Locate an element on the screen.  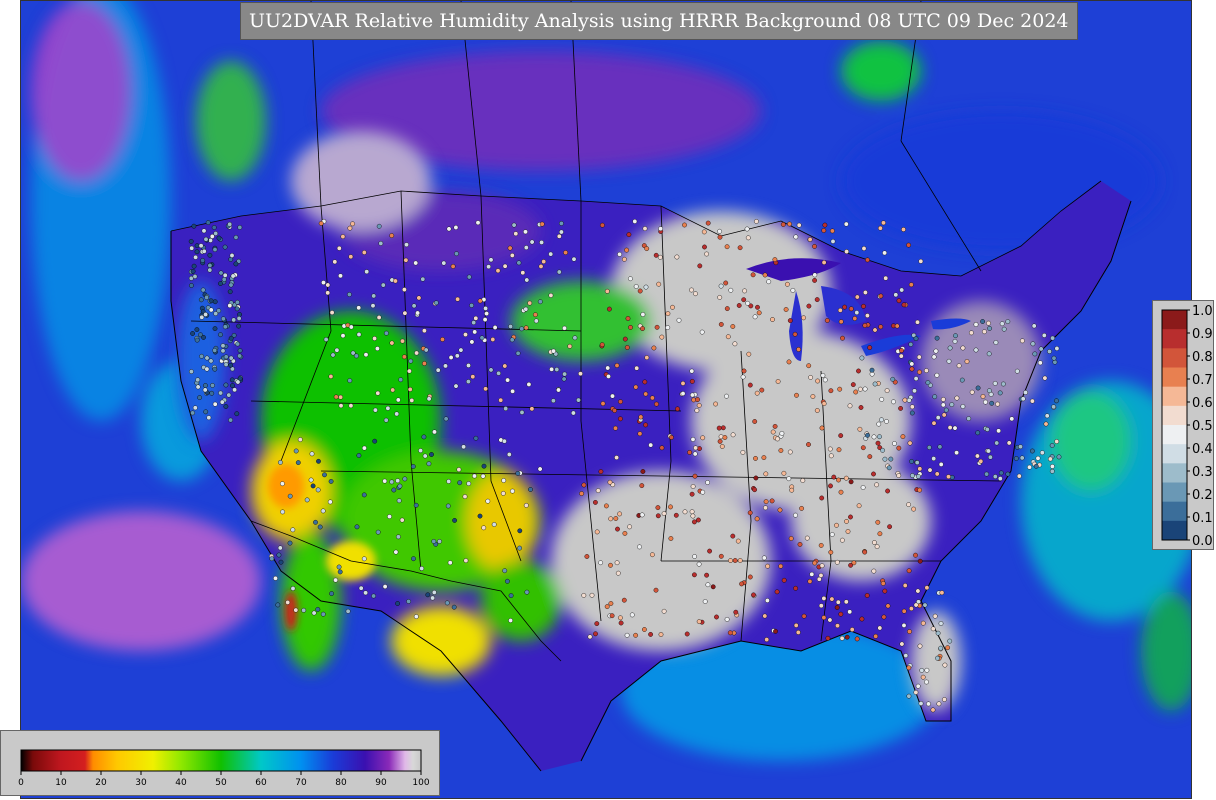
california-blue is located at coordinates (201, 361).